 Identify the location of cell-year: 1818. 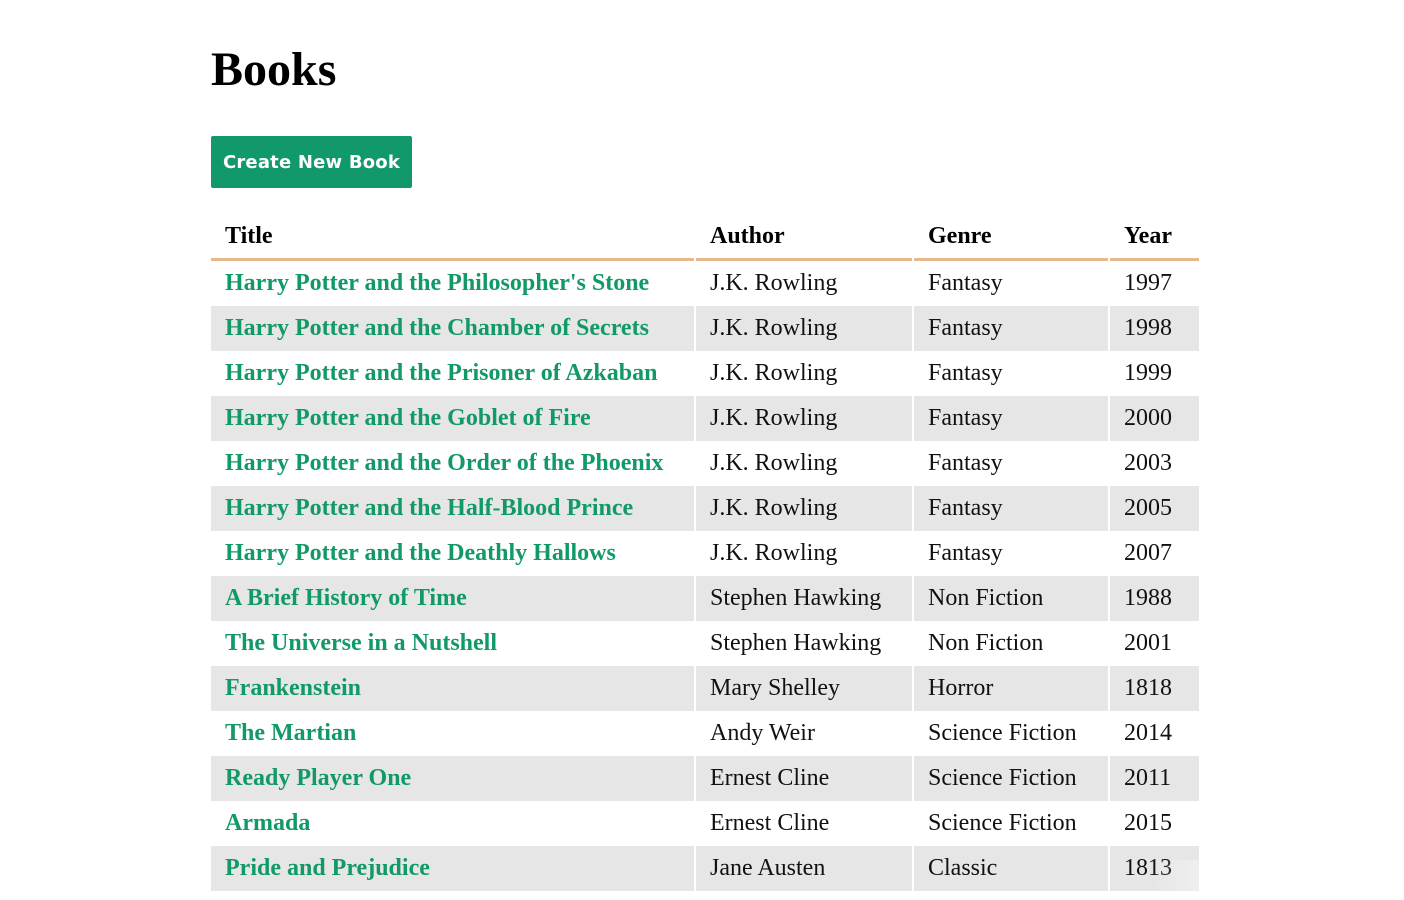
(1154, 688).